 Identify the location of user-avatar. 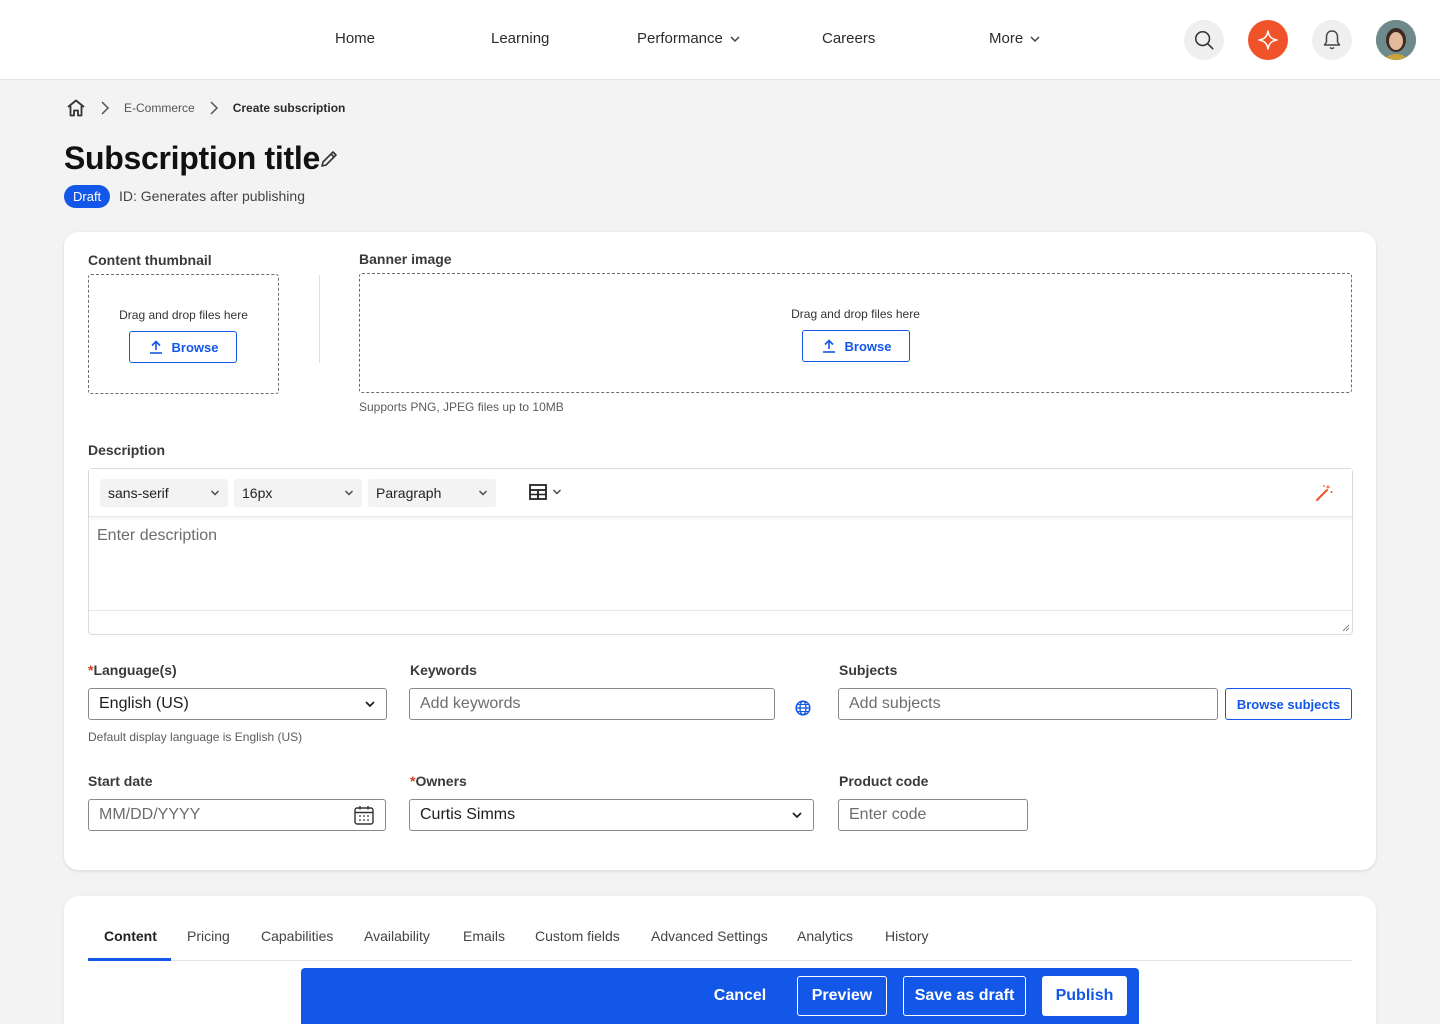
(1396, 40).